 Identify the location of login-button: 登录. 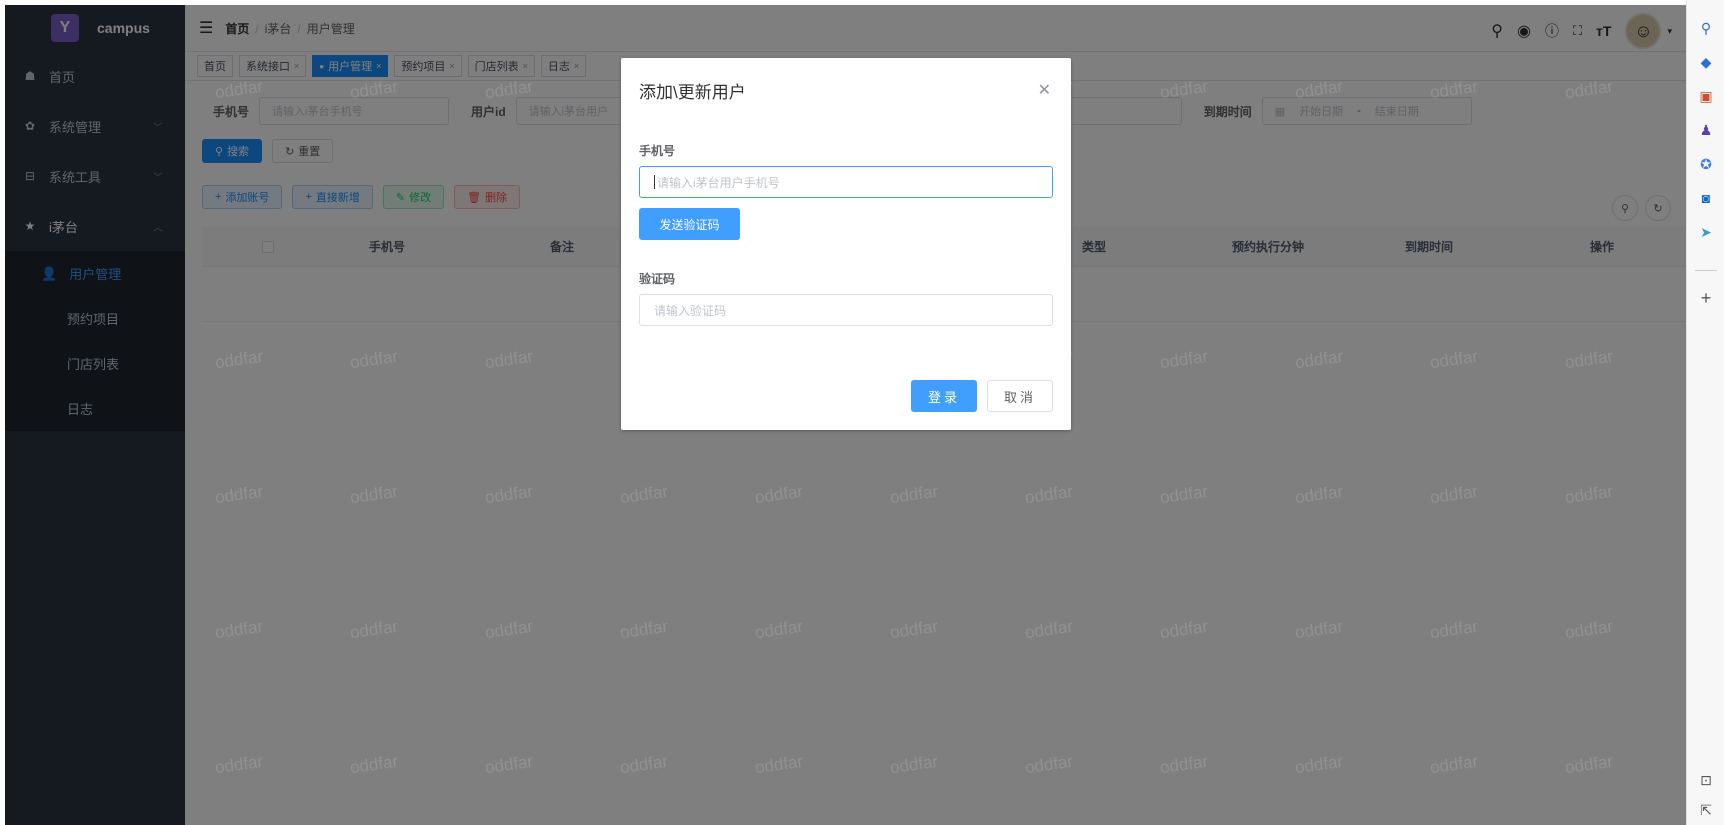
(944, 396).